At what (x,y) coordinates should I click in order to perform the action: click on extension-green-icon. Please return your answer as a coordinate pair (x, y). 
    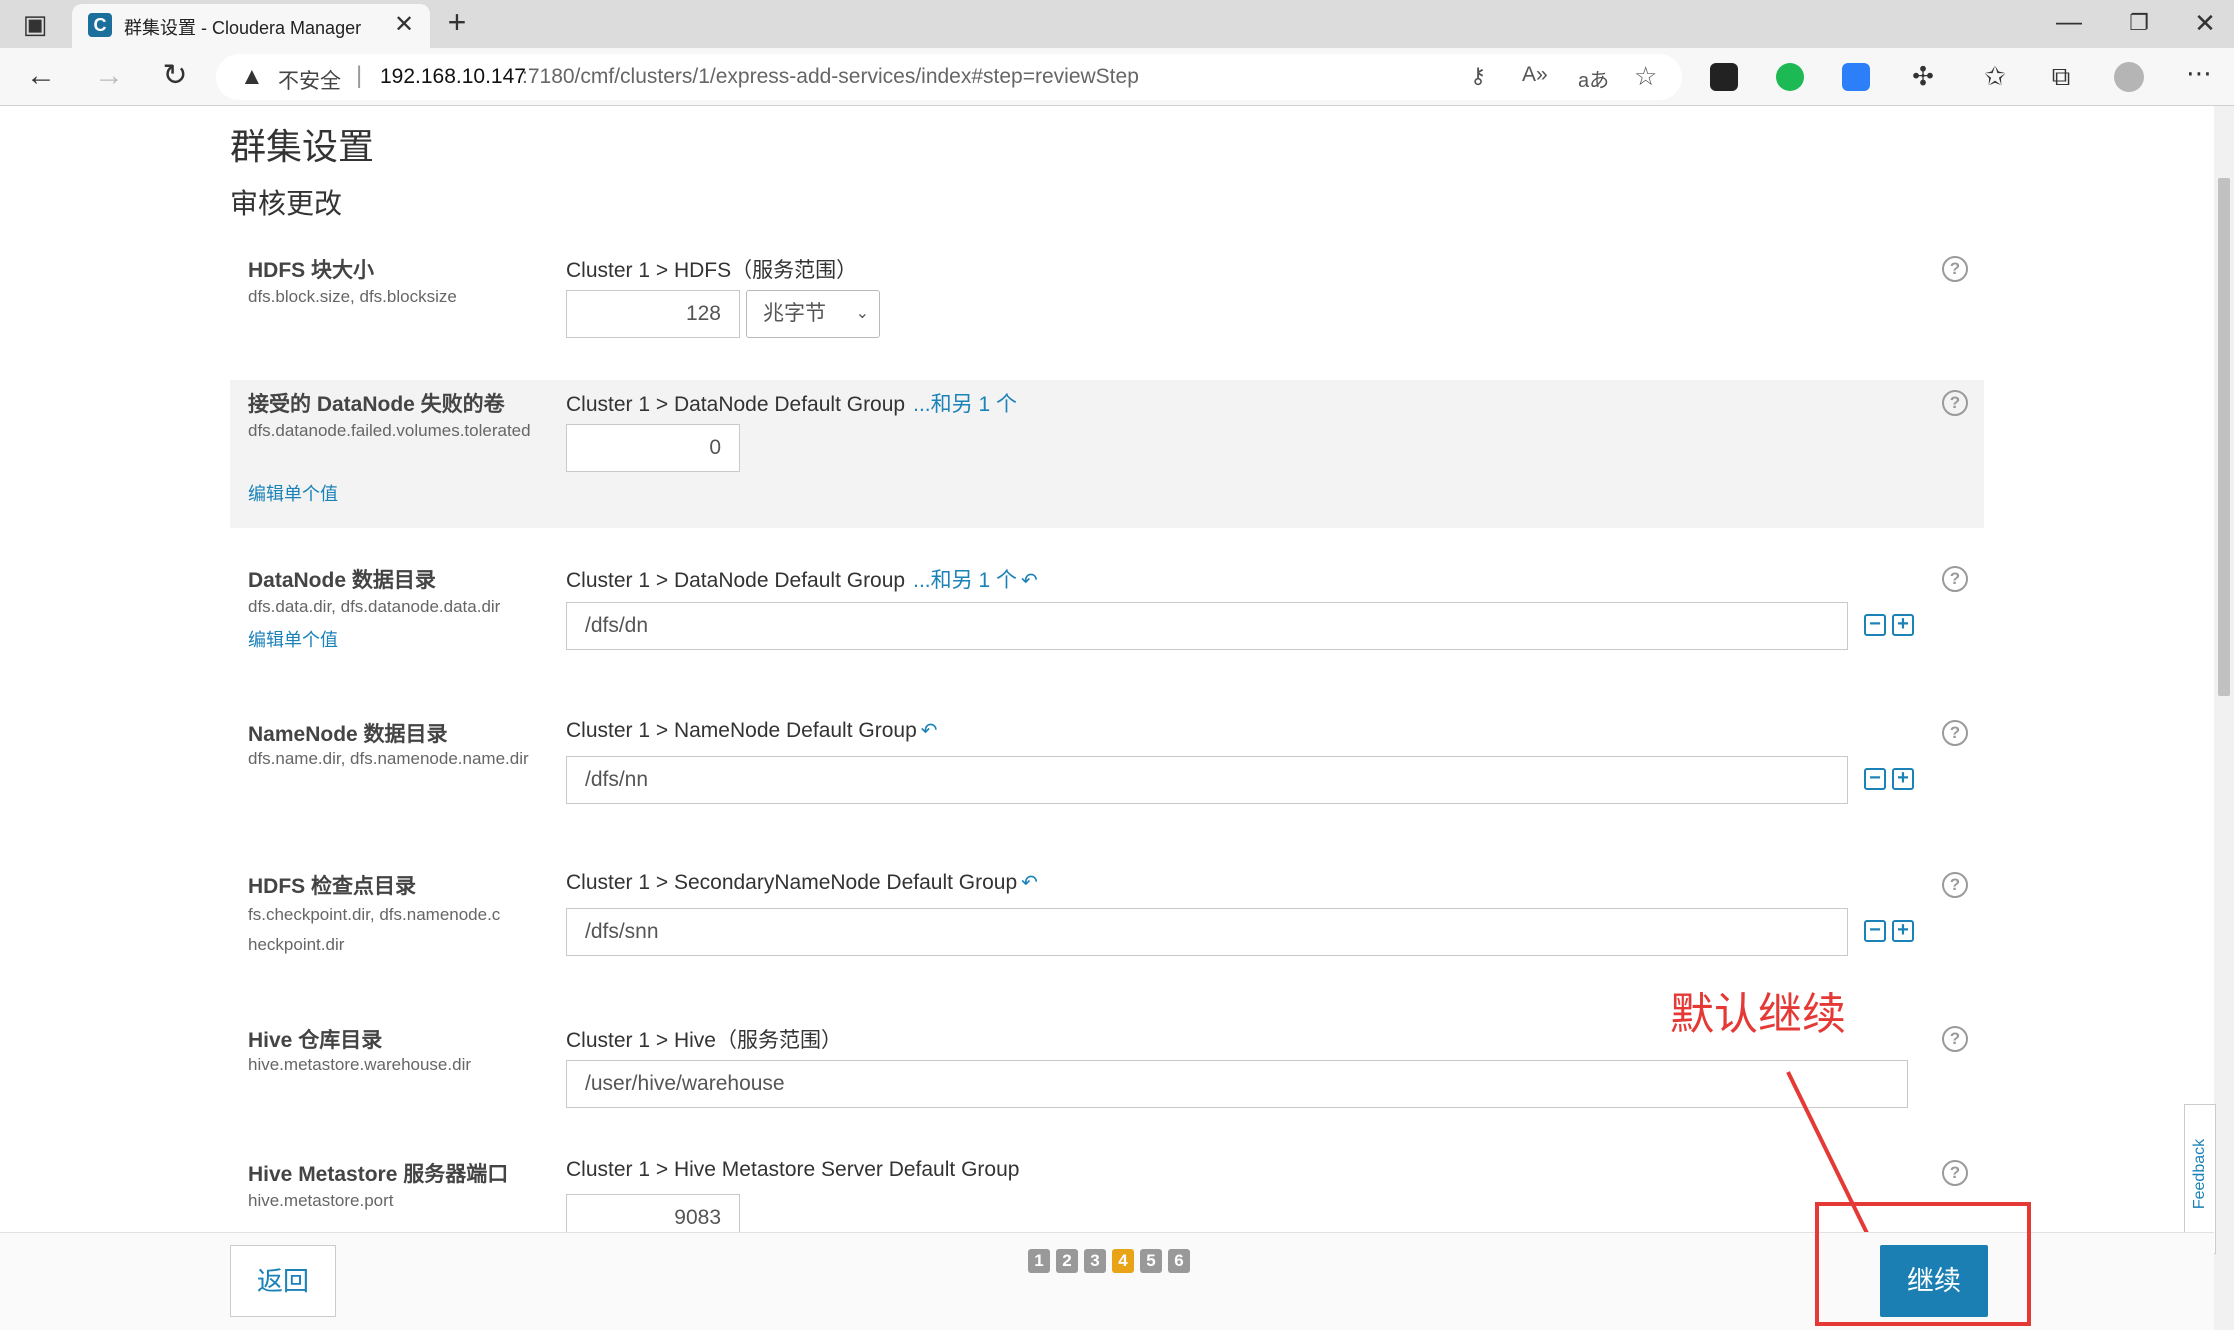
    Looking at the image, I should click on (1790, 77).